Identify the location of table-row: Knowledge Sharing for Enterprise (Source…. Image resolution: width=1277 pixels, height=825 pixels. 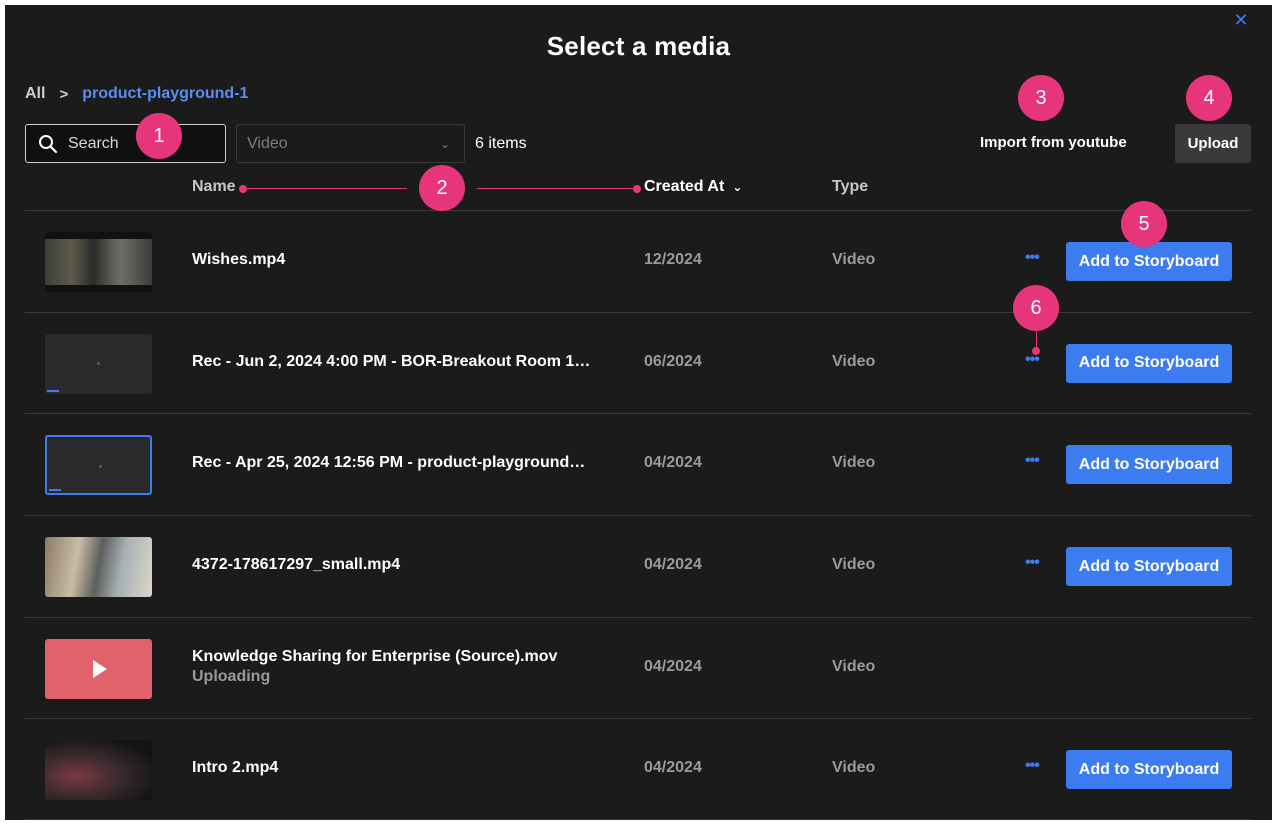
(638, 667).